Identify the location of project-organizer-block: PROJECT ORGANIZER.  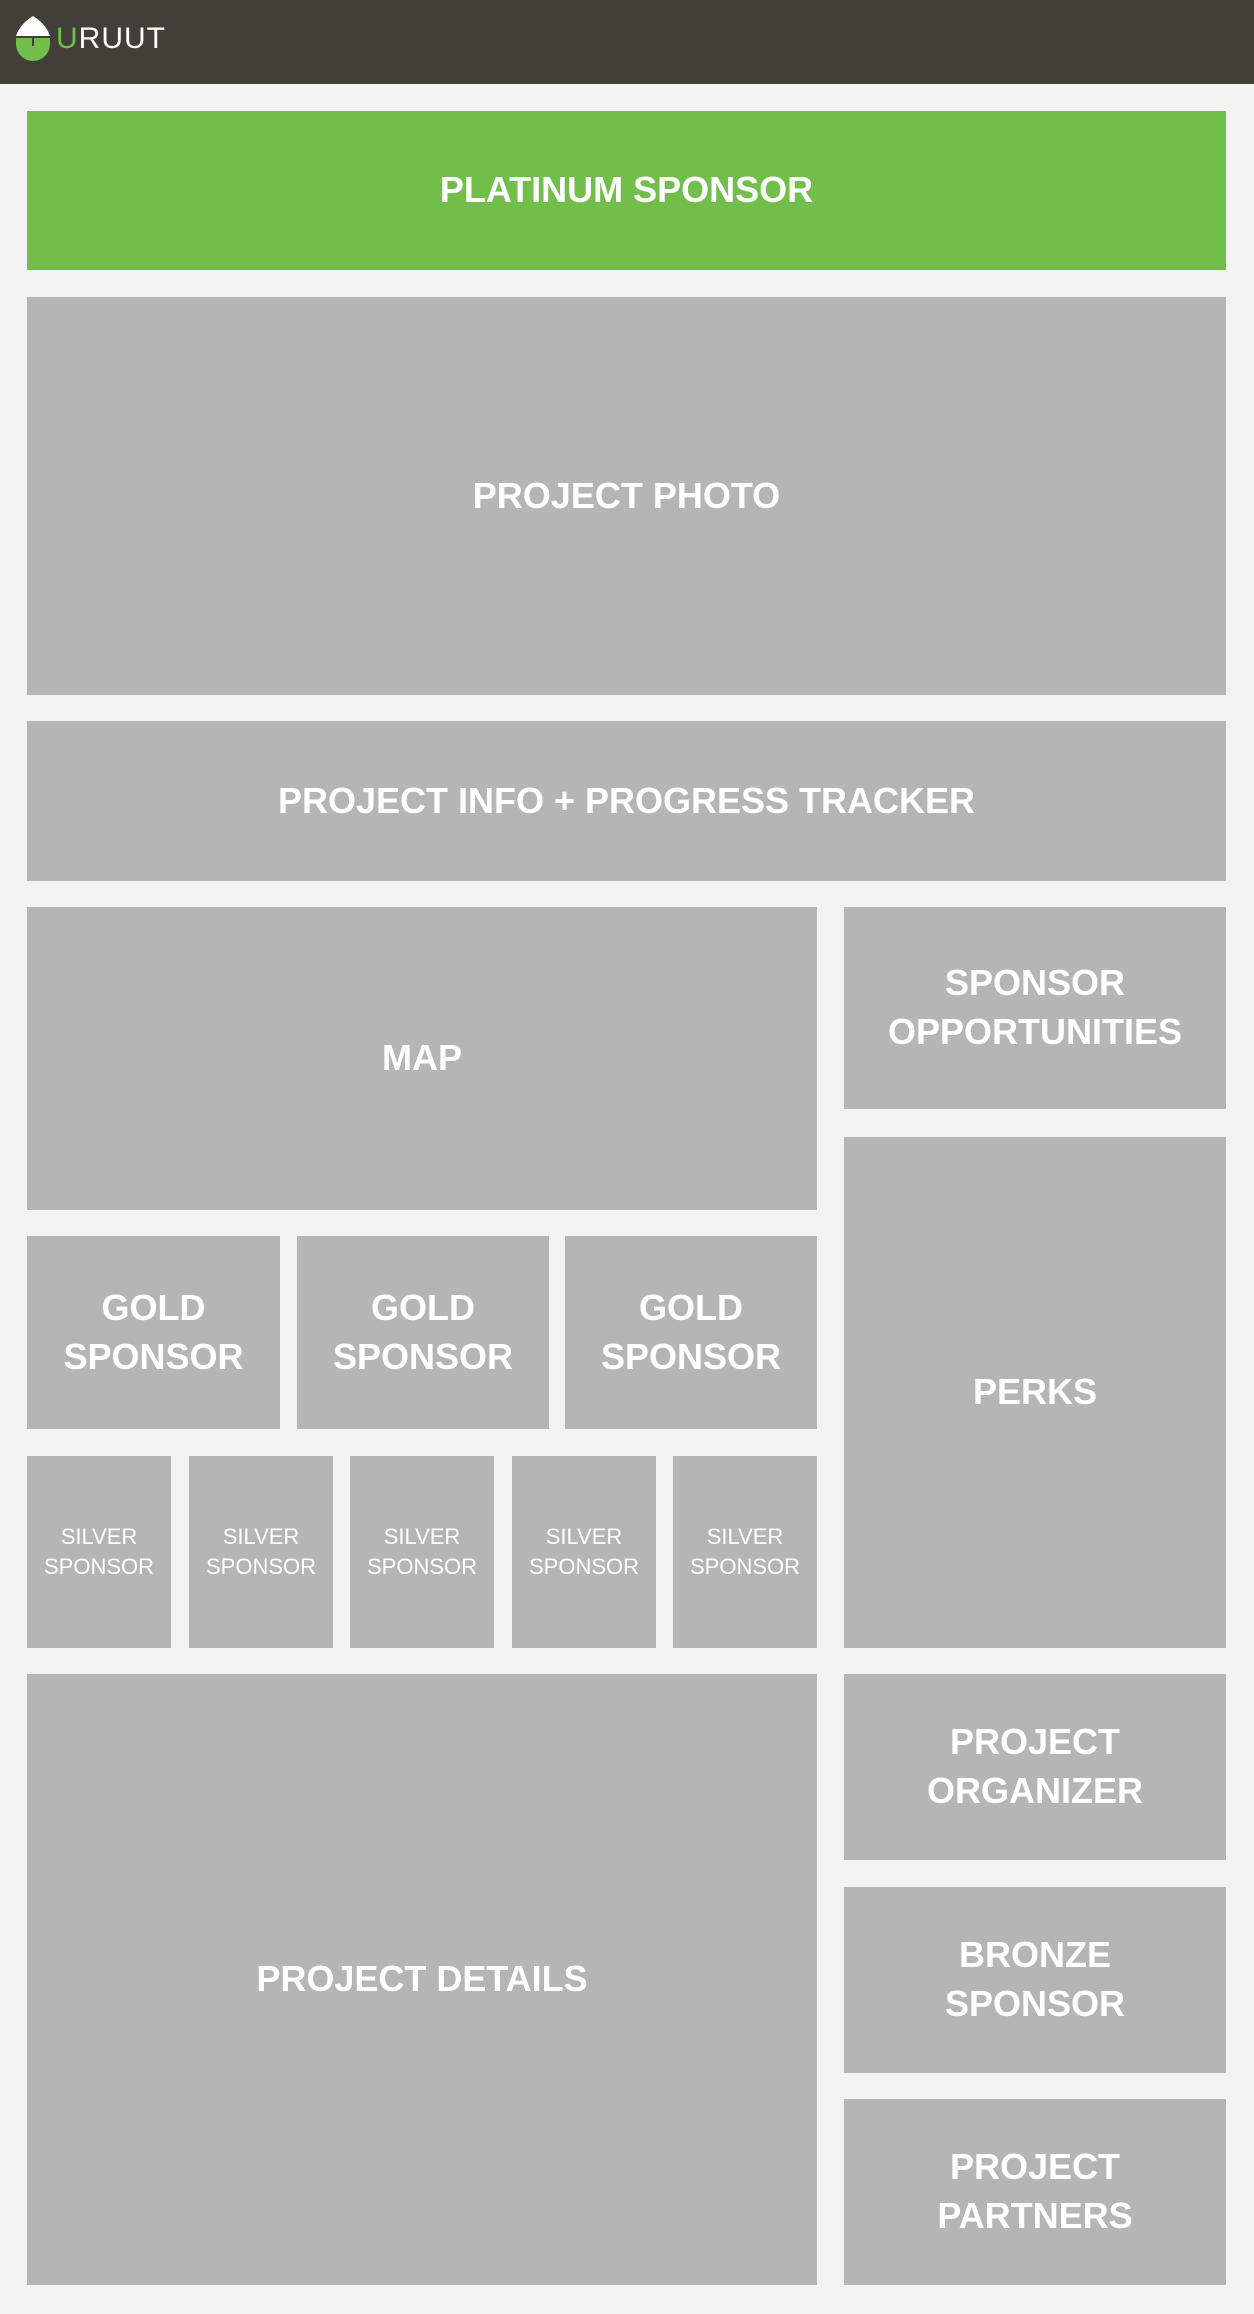
(1035, 1767).